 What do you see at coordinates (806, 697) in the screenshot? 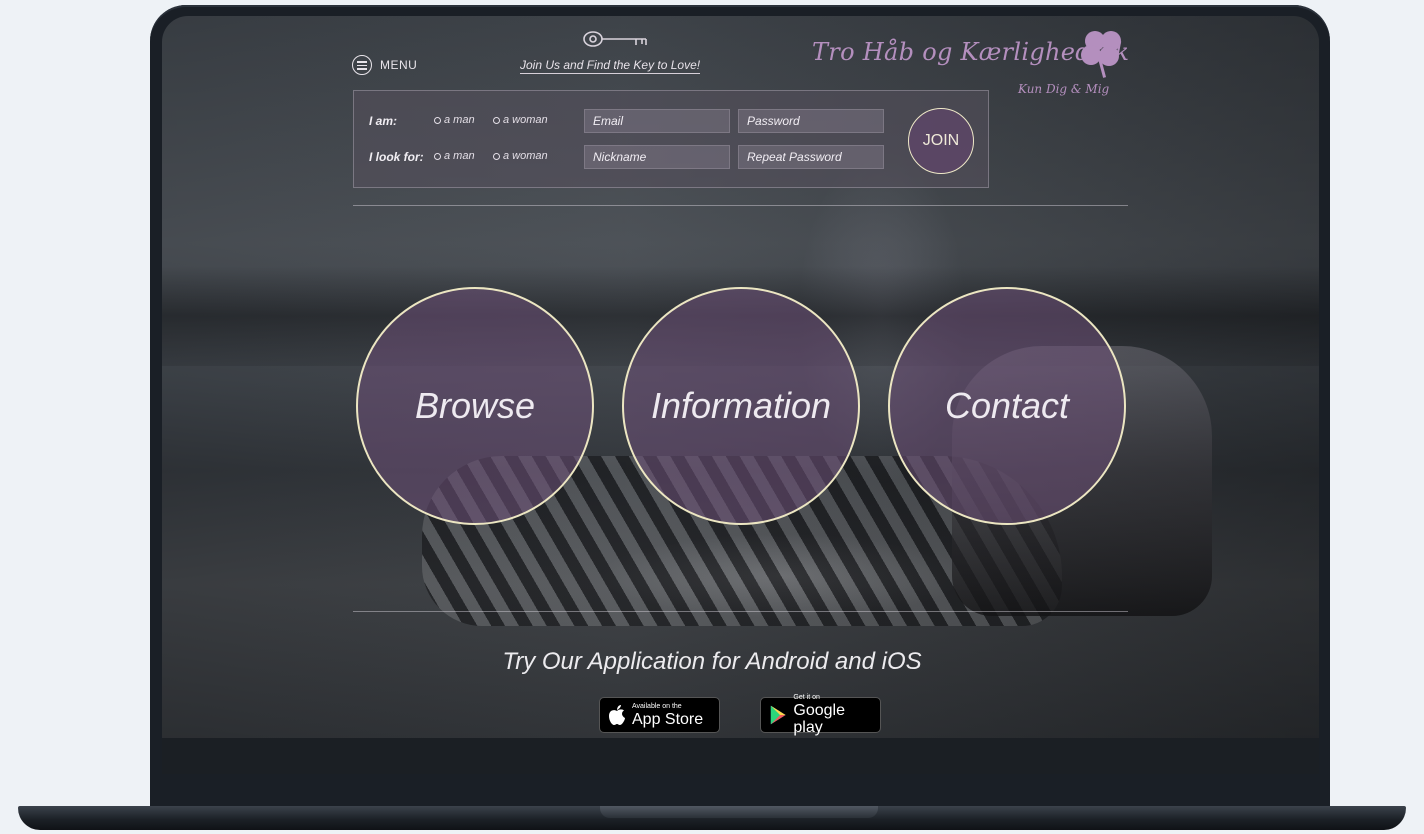
I see `google-play-small: Get it on` at bounding box center [806, 697].